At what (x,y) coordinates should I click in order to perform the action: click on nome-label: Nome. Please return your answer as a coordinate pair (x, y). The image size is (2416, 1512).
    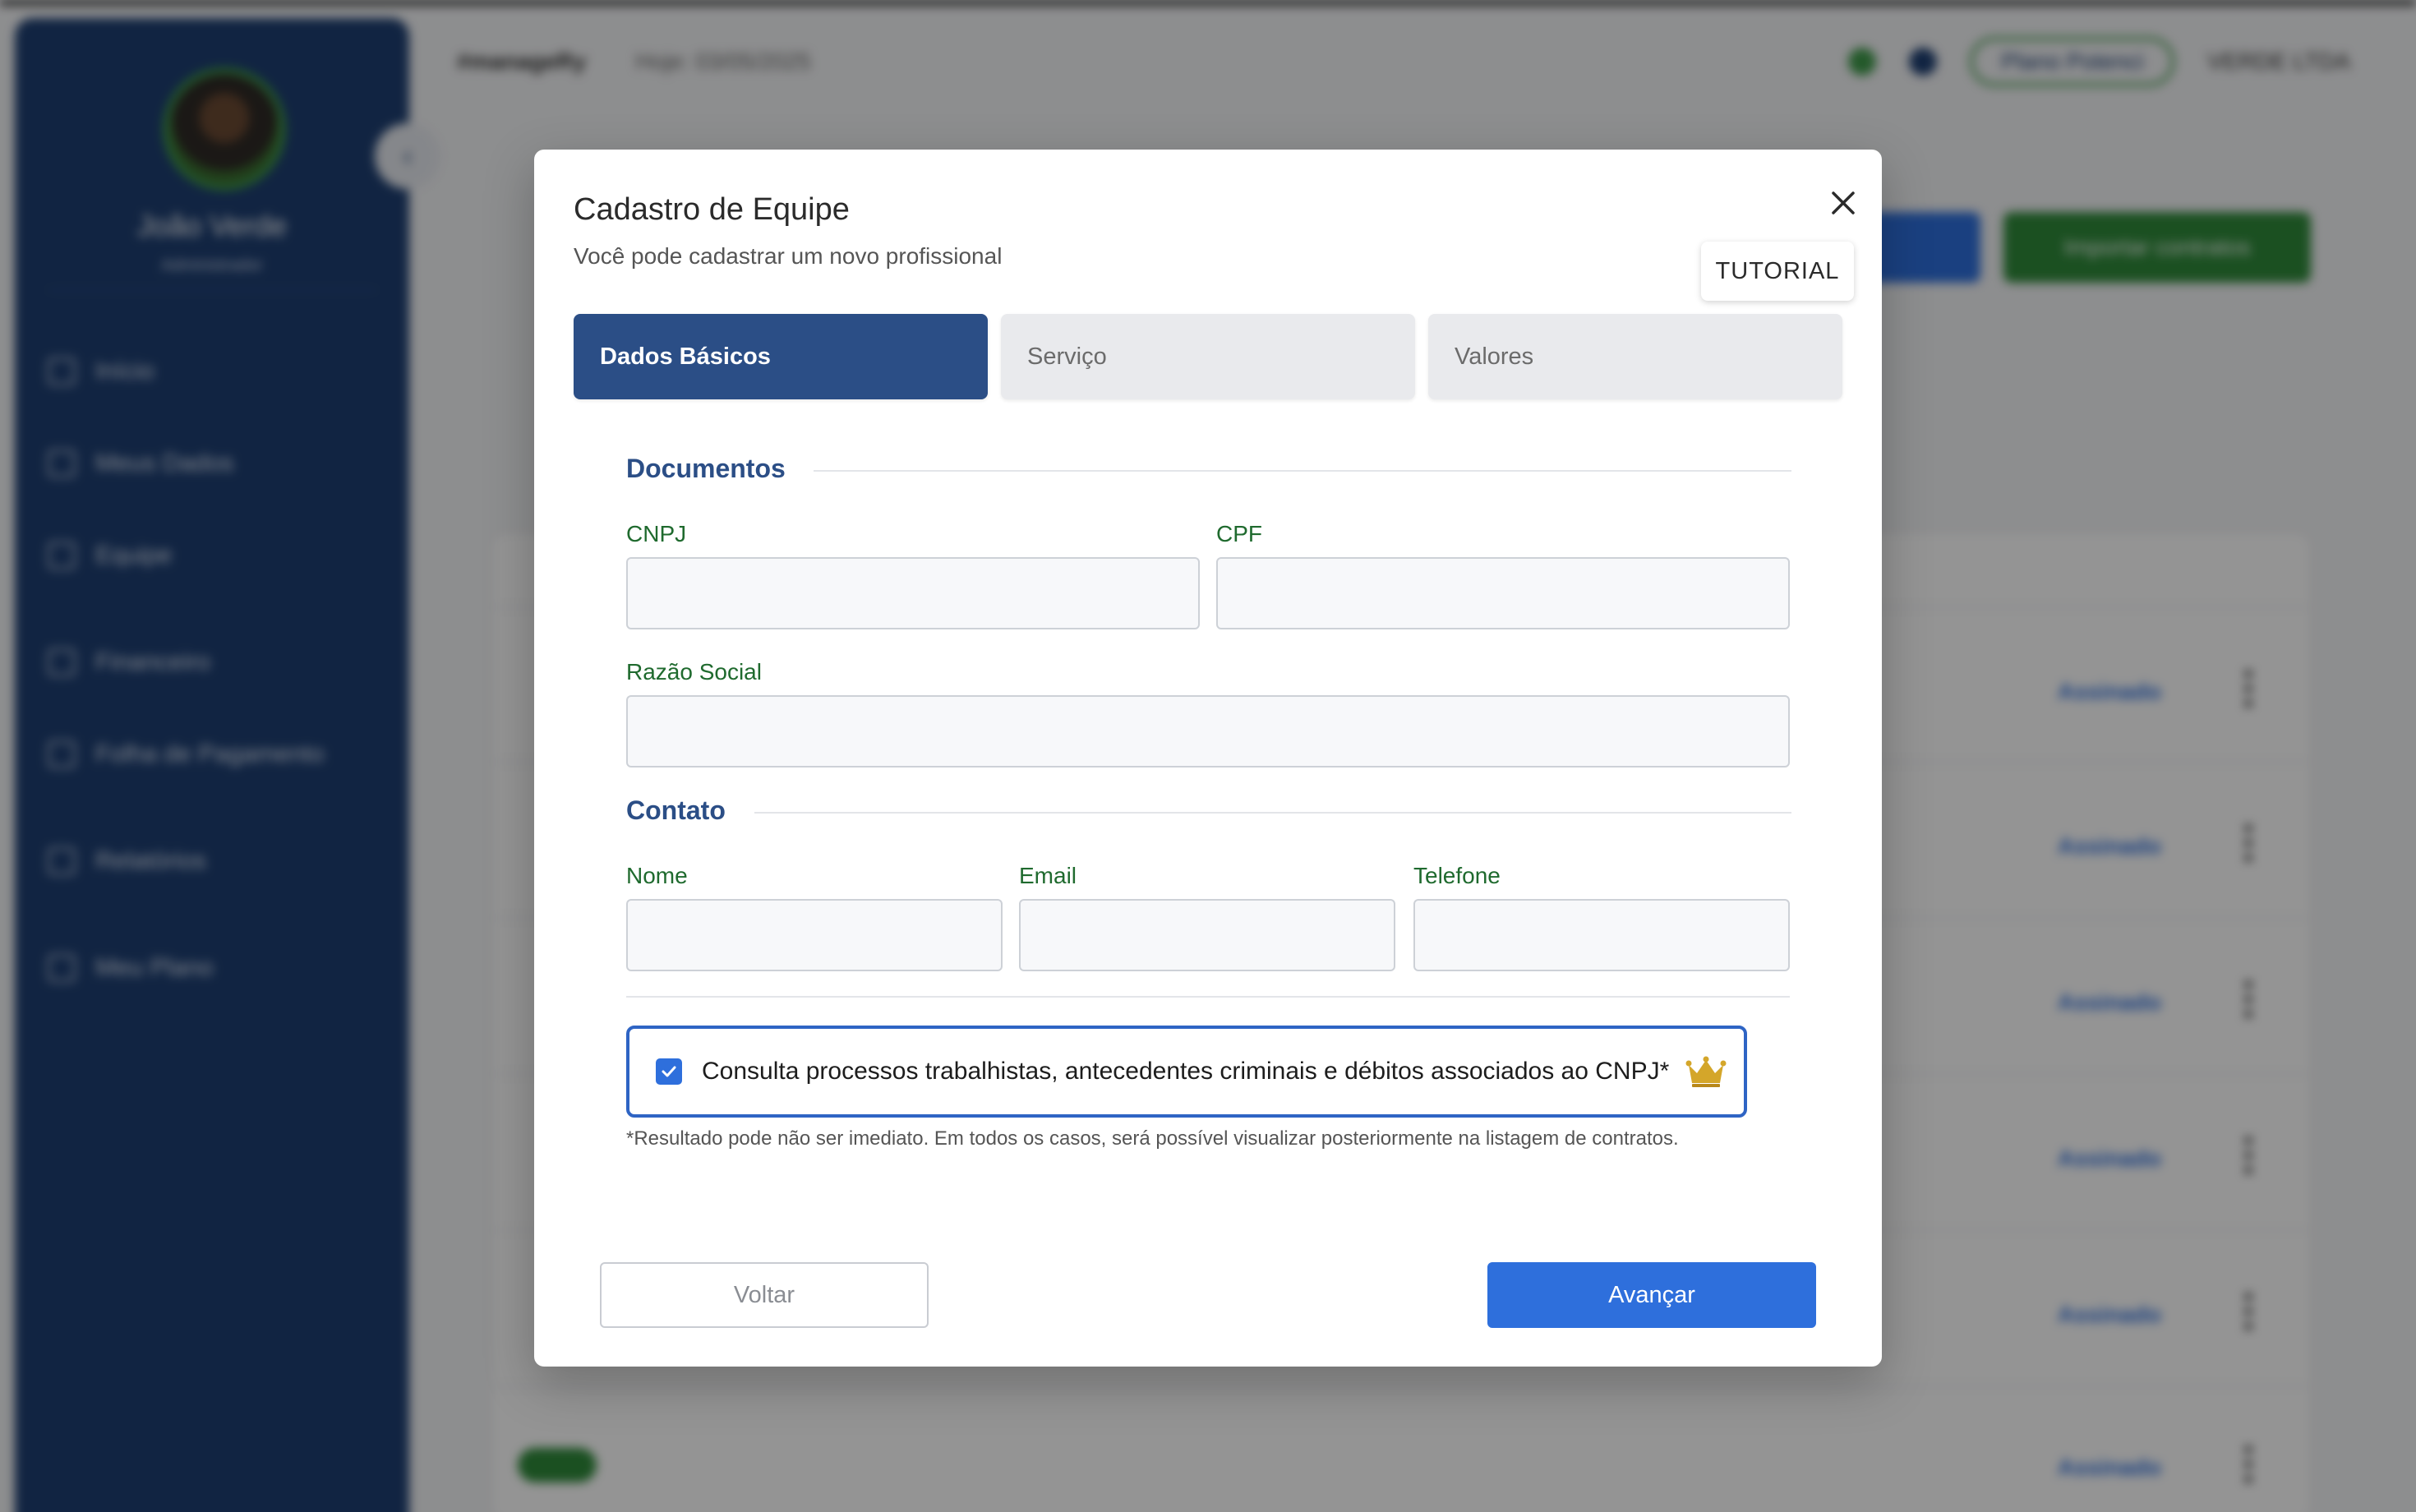
    Looking at the image, I should click on (657, 875).